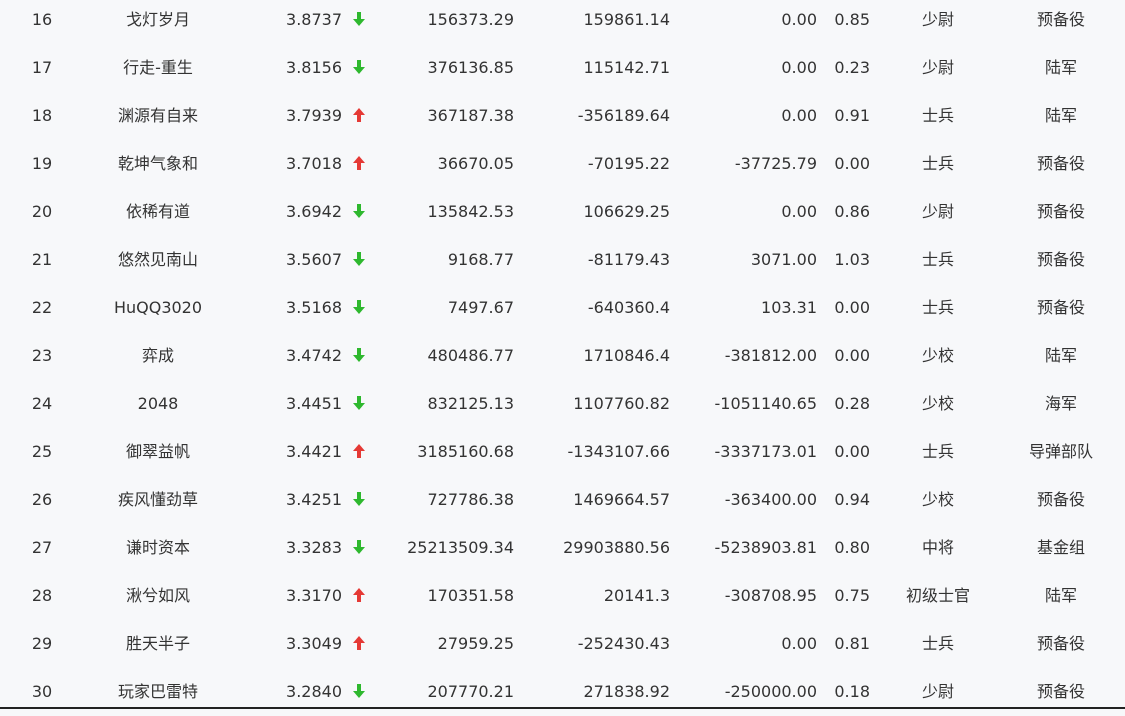  I want to click on value-col-3: -308708.95, so click(770, 595).